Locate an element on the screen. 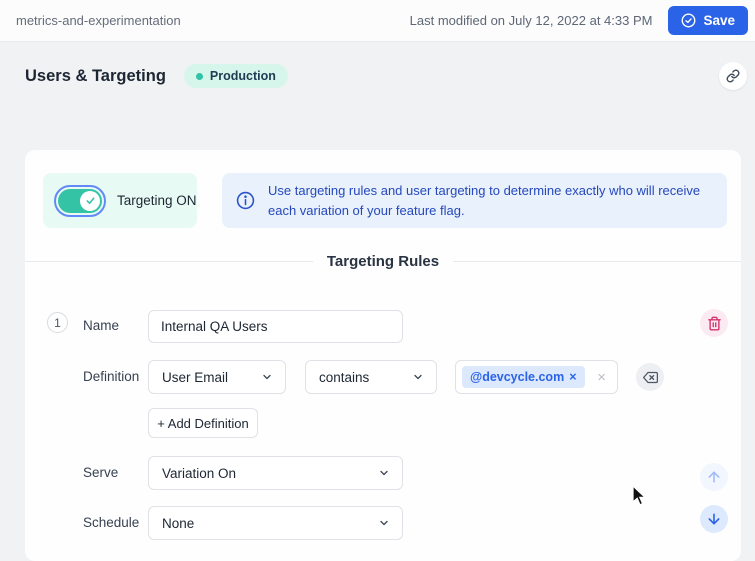 The image size is (755, 561). backspace-icon is located at coordinates (650, 377).